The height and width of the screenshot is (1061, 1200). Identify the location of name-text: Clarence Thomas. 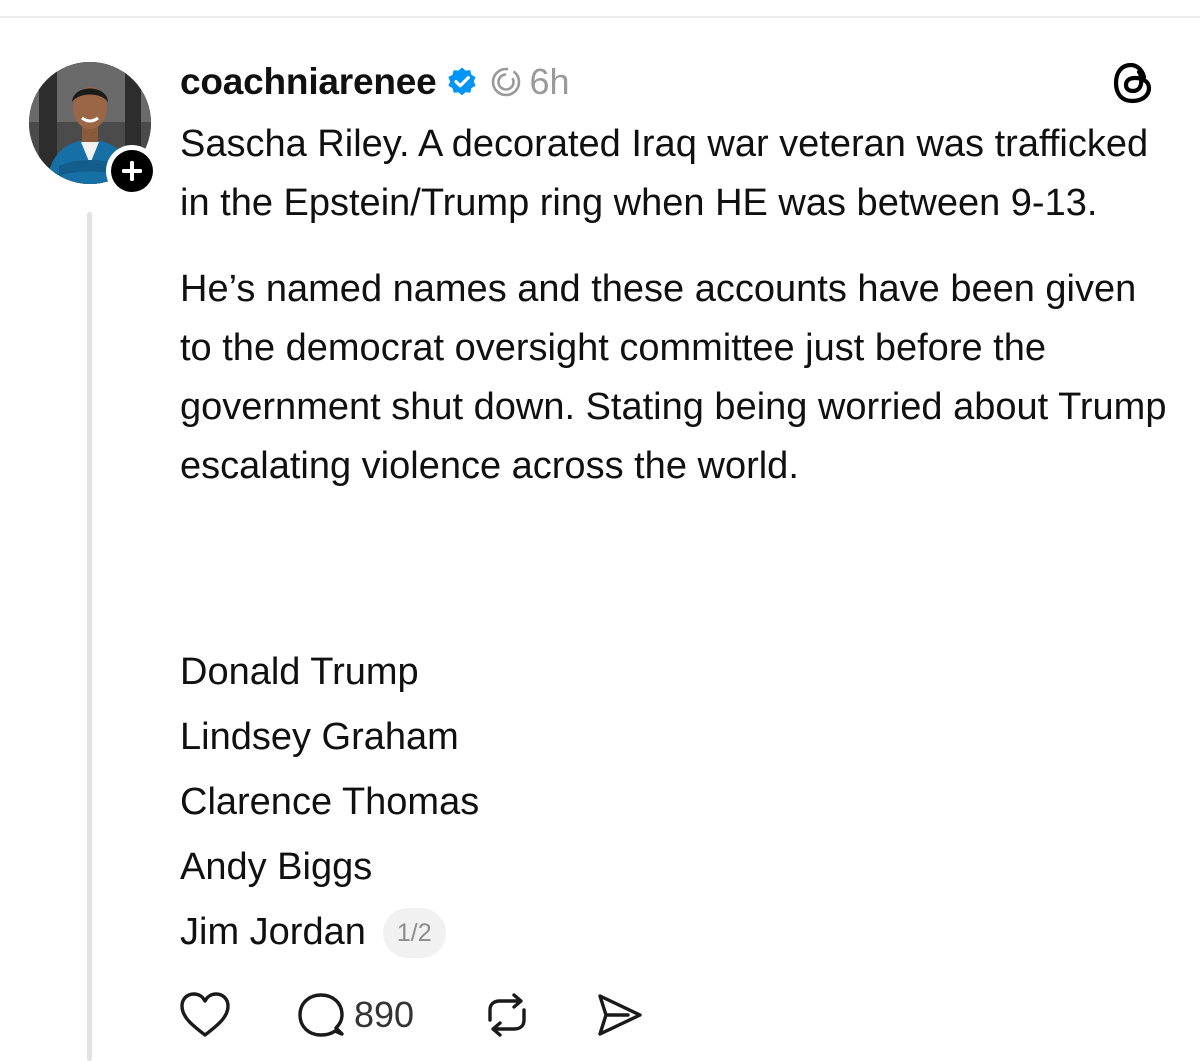
(330, 802).